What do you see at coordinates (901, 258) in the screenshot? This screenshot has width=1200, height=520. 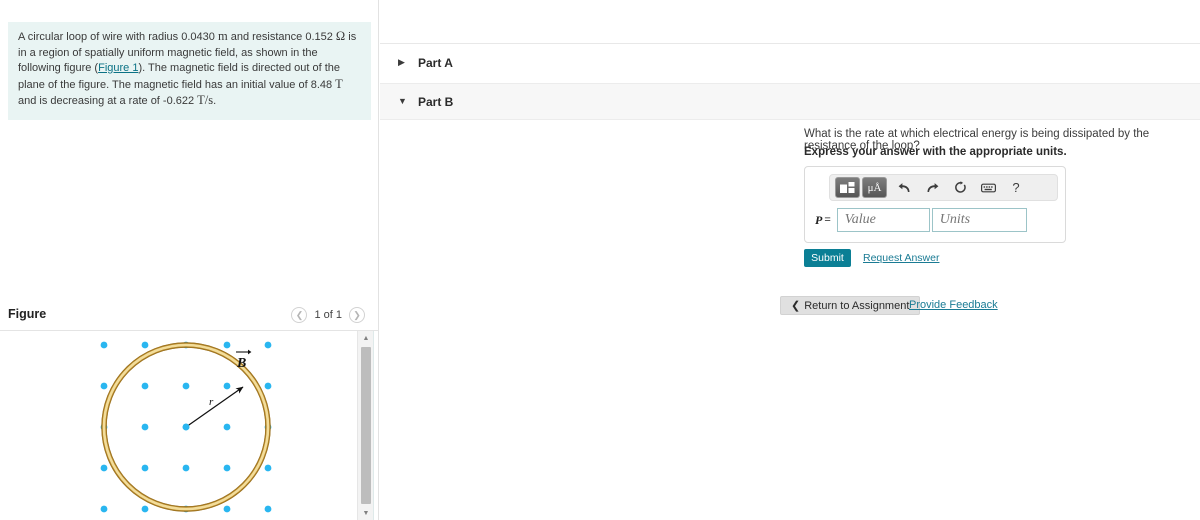 I see `request-answer-link: Request Answer` at bounding box center [901, 258].